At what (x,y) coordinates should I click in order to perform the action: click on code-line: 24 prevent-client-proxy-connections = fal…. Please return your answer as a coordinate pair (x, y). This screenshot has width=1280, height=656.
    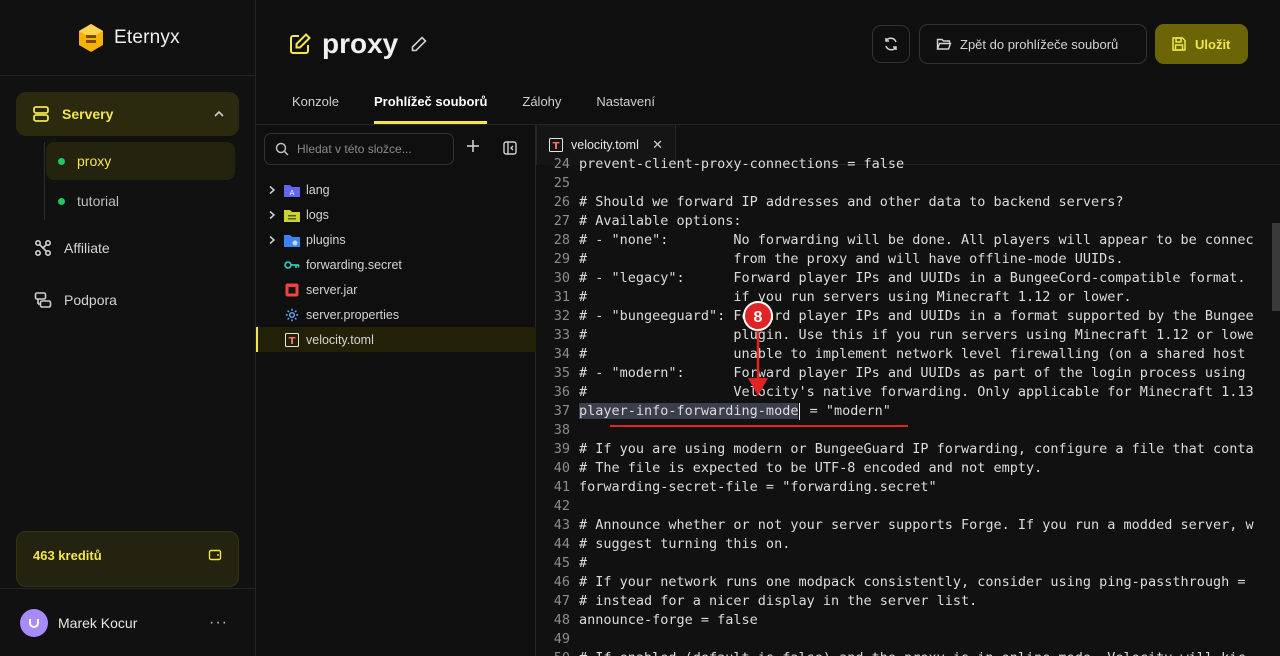
    Looking at the image, I should click on (908, 164).